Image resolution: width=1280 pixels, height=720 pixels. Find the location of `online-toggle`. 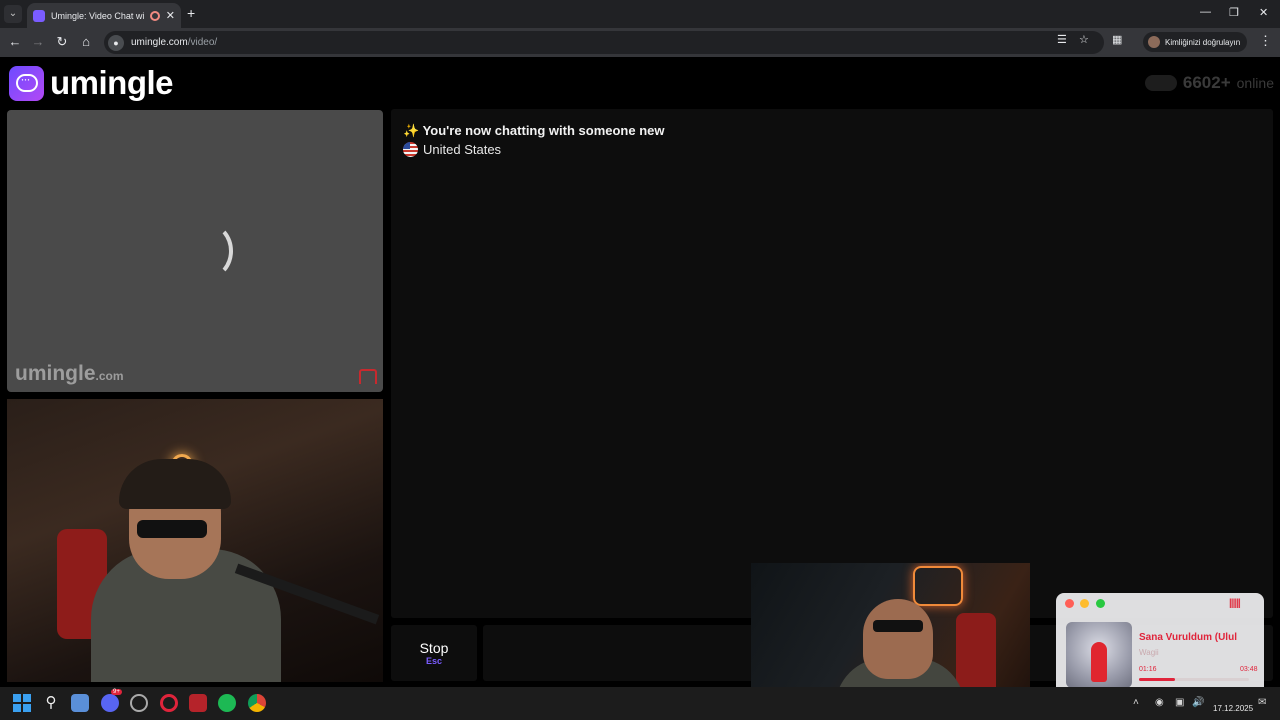

online-toggle is located at coordinates (1160, 83).